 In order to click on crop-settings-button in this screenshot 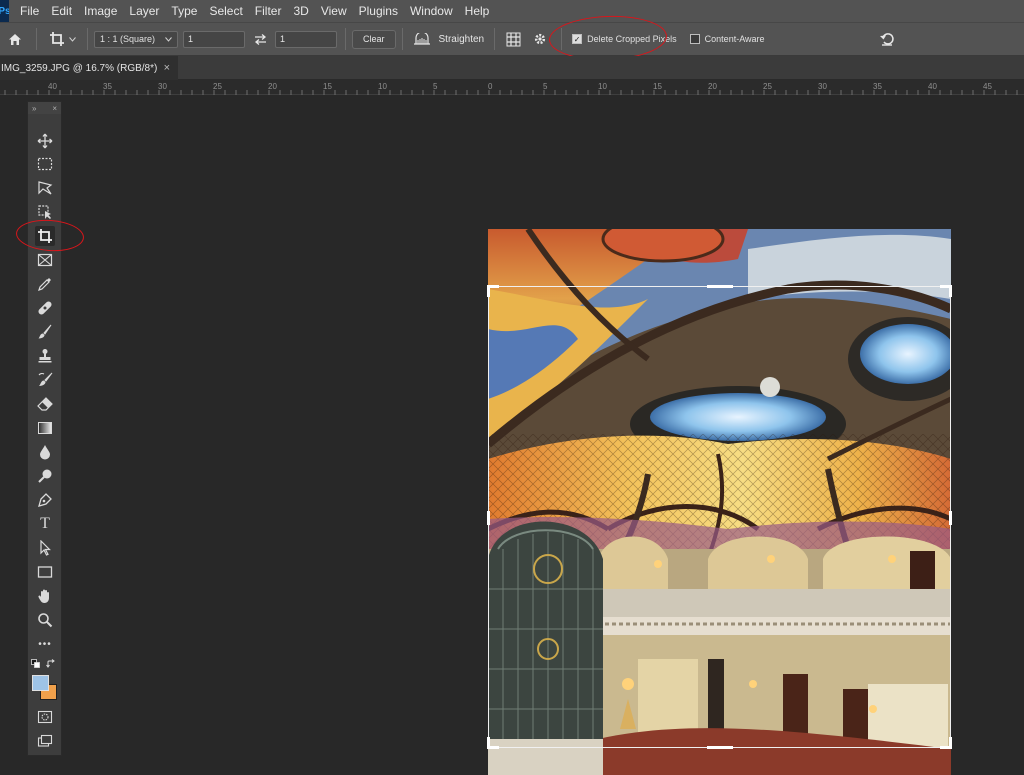, I will do `click(540, 39)`.